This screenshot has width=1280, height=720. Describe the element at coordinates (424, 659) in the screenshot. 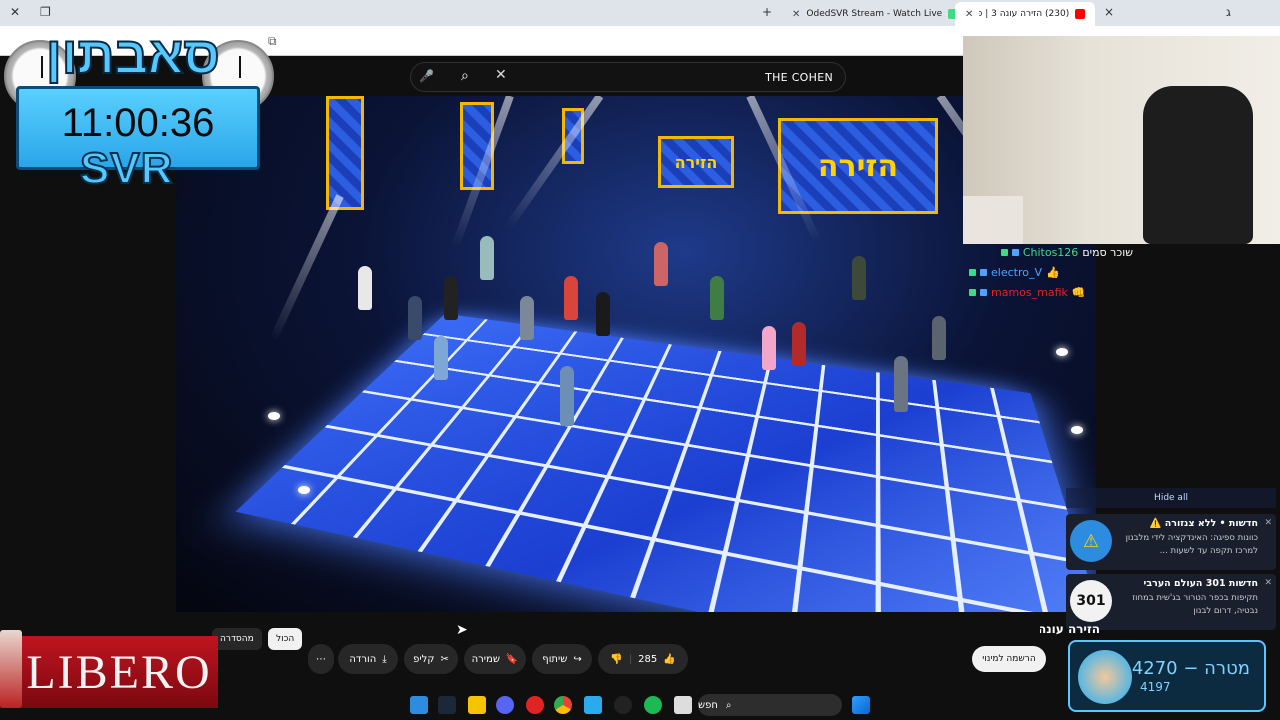

I see `clip-label: קליפ` at that location.